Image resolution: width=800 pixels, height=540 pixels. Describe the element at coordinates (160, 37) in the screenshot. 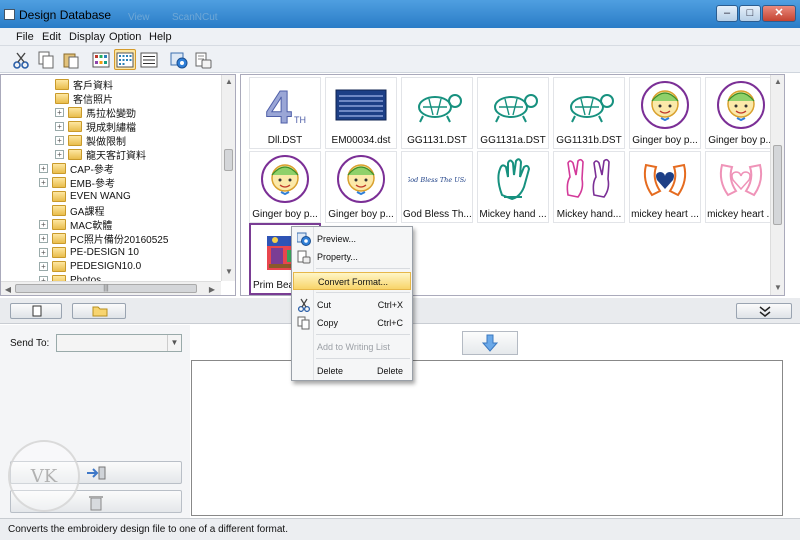

I see `menu-help: Help` at that location.